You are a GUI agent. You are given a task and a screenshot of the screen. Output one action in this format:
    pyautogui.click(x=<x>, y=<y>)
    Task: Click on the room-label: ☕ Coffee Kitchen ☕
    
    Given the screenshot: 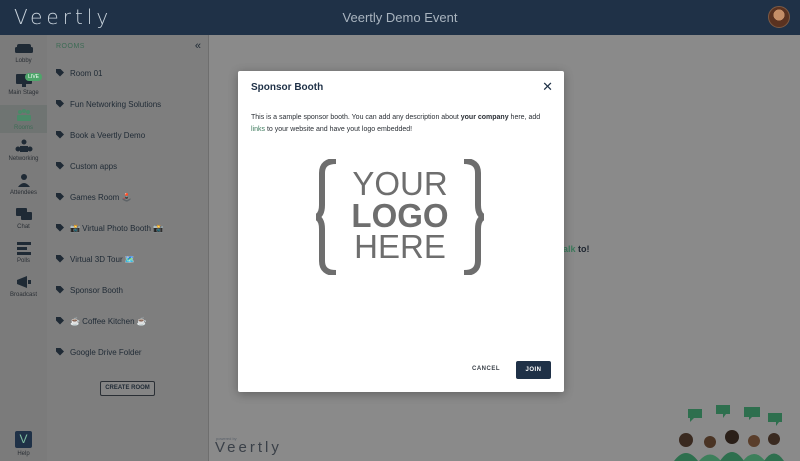 What is the action you would take?
    pyautogui.click(x=108, y=321)
    